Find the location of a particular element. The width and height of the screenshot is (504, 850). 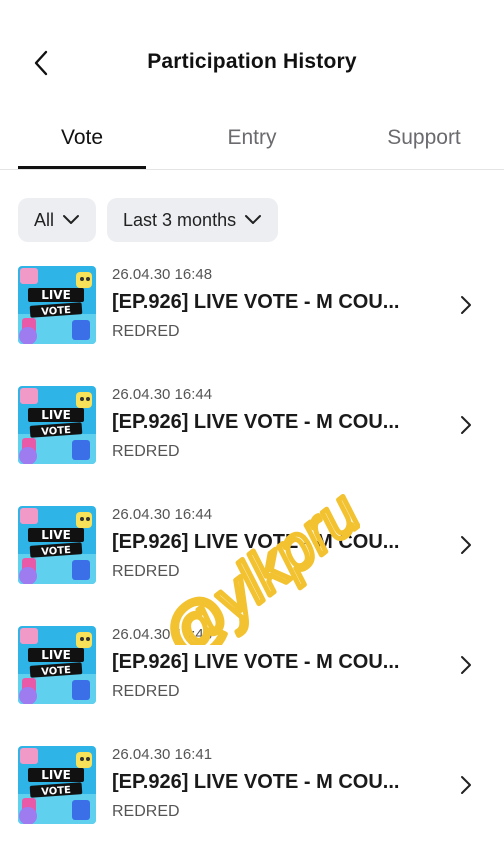

tab-vote: Vote is located at coordinates (82, 138).